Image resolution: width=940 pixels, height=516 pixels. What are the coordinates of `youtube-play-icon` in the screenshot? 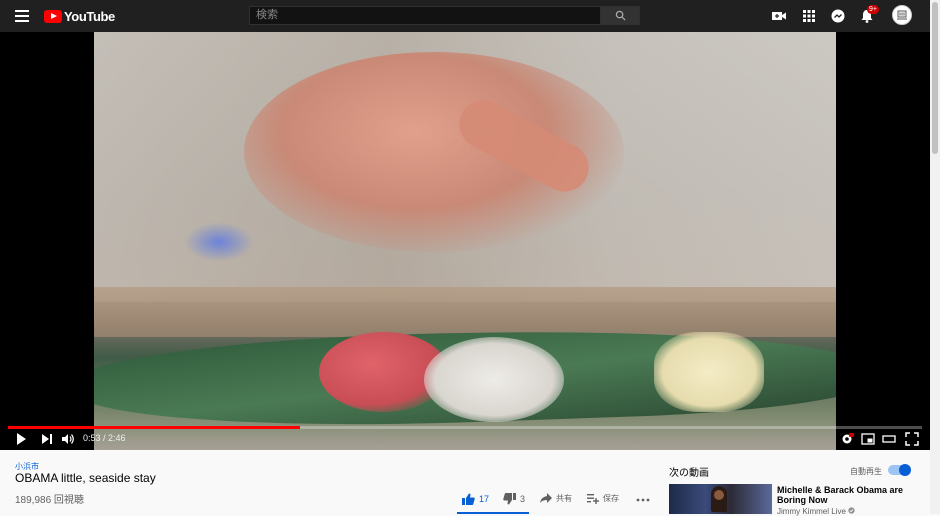 It's located at (53, 16).